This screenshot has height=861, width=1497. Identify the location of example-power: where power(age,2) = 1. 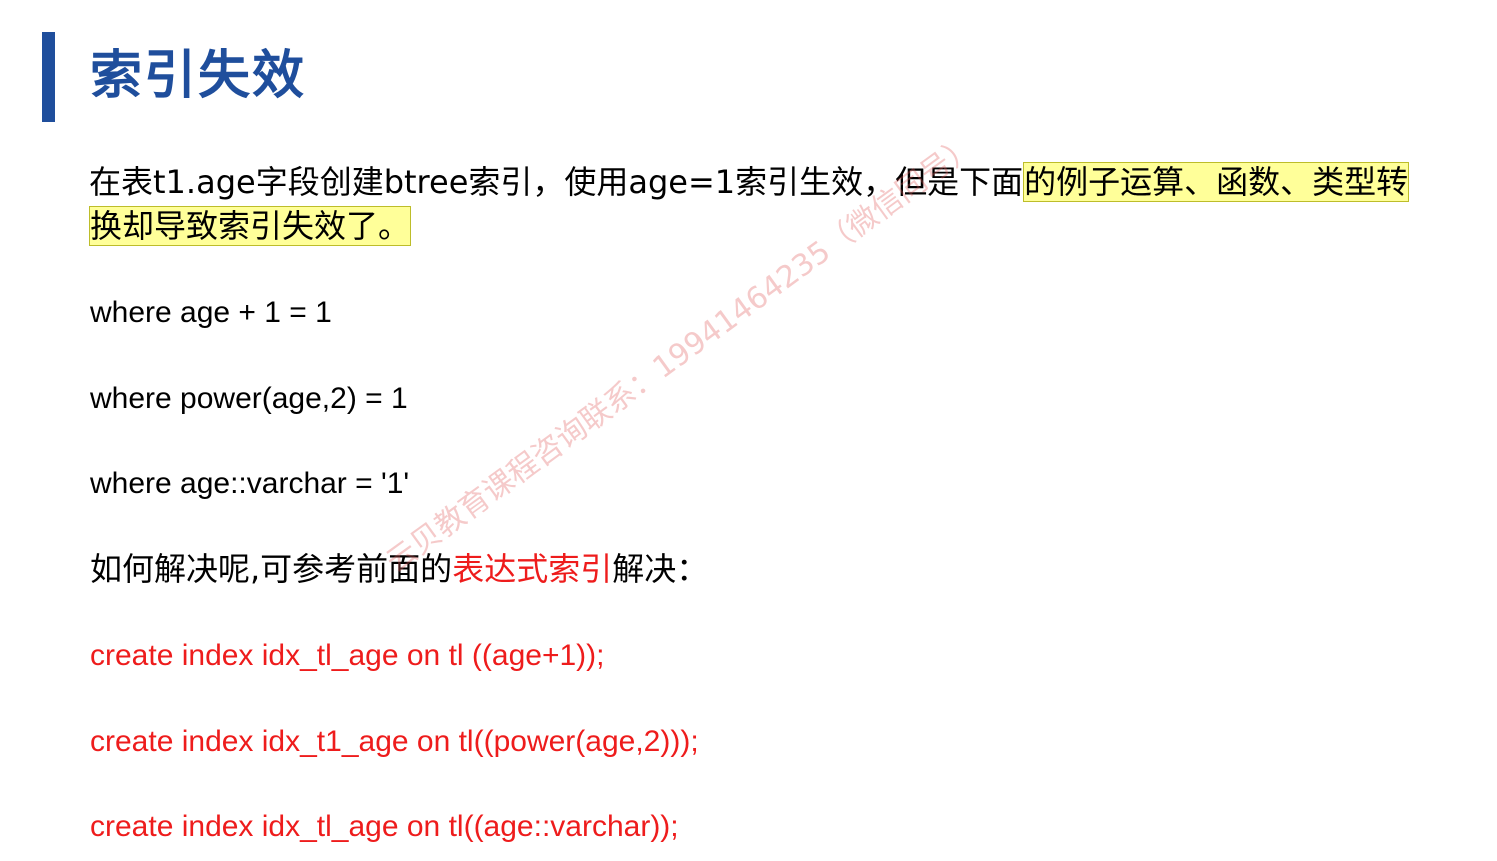
(249, 398).